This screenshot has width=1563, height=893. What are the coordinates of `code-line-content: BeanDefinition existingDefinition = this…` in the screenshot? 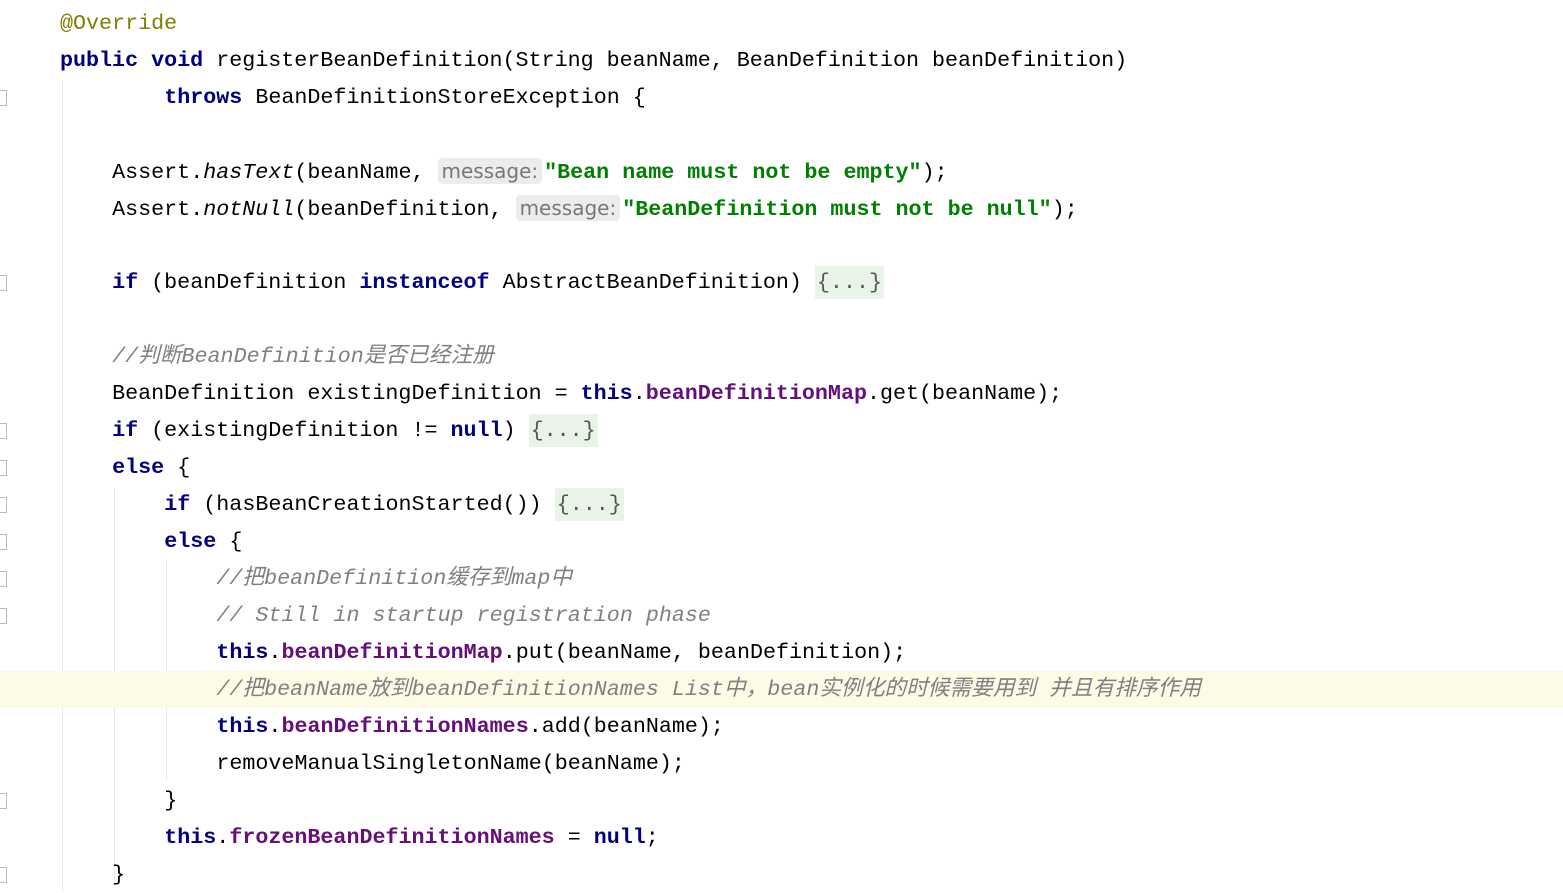 It's located at (587, 393).